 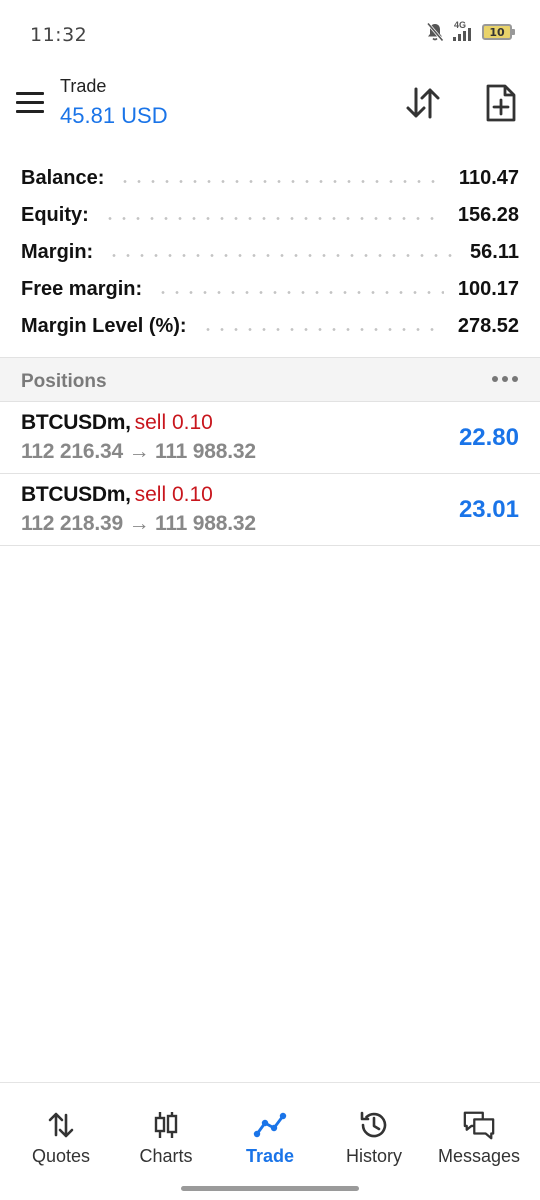 What do you see at coordinates (270, 35) in the screenshot?
I see `status-bar: 11:32 4G 10` at bounding box center [270, 35].